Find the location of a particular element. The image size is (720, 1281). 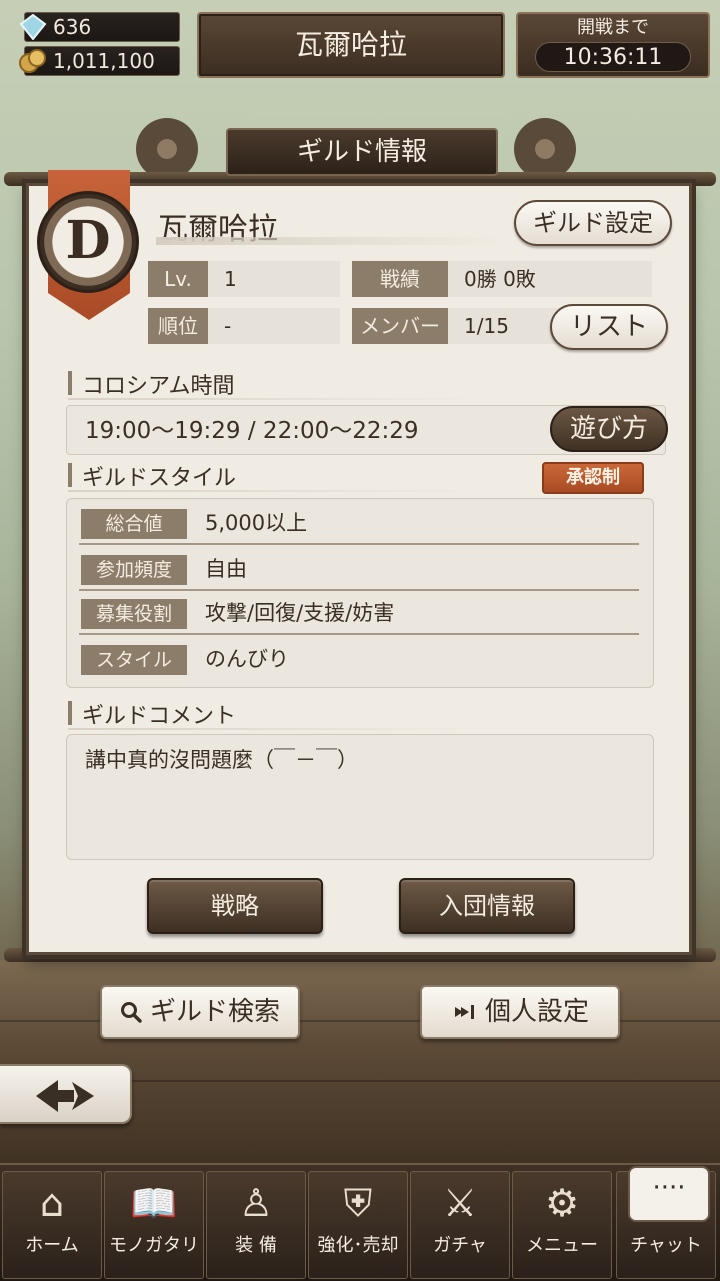

panel-title: ギルド情報 is located at coordinates (362, 152).